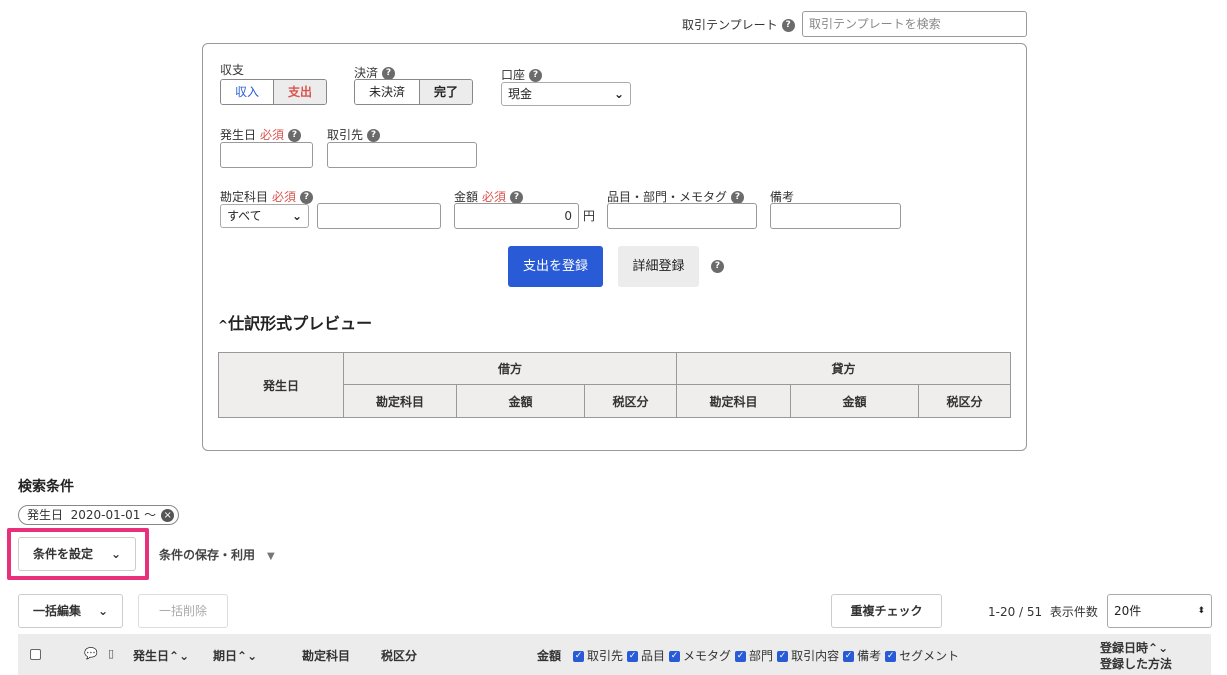 The width and height of the screenshot is (1227, 675). What do you see at coordinates (516, 216) in the screenshot?
I see `amount-input: 0` at bounding box center [516, 216].